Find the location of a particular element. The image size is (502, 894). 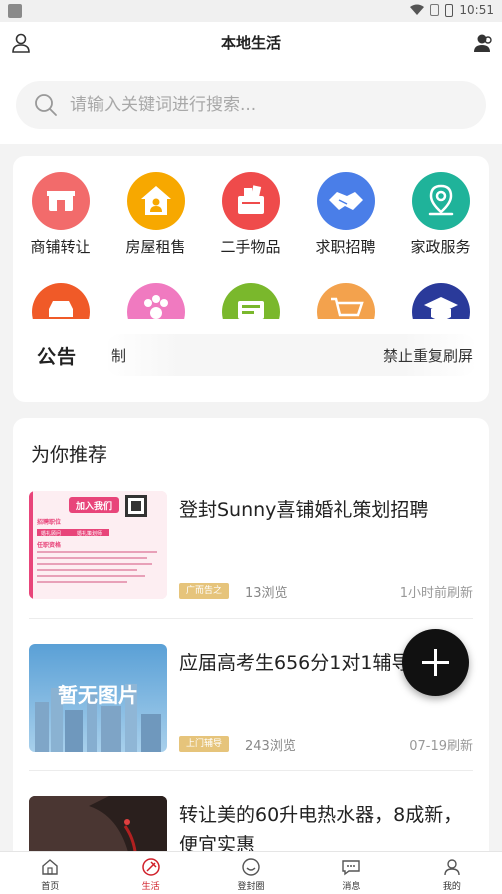

category-house-rent: 房屋租售 is located at coordinates (155, 214).